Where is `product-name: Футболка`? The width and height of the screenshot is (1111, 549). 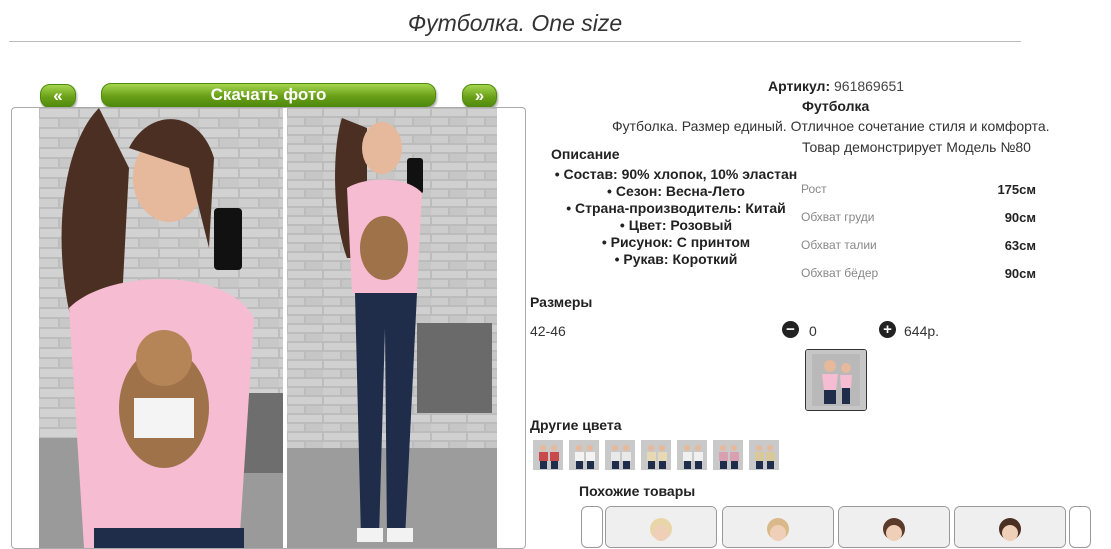
product-name: Футболка is located at coordinates (836, 106).